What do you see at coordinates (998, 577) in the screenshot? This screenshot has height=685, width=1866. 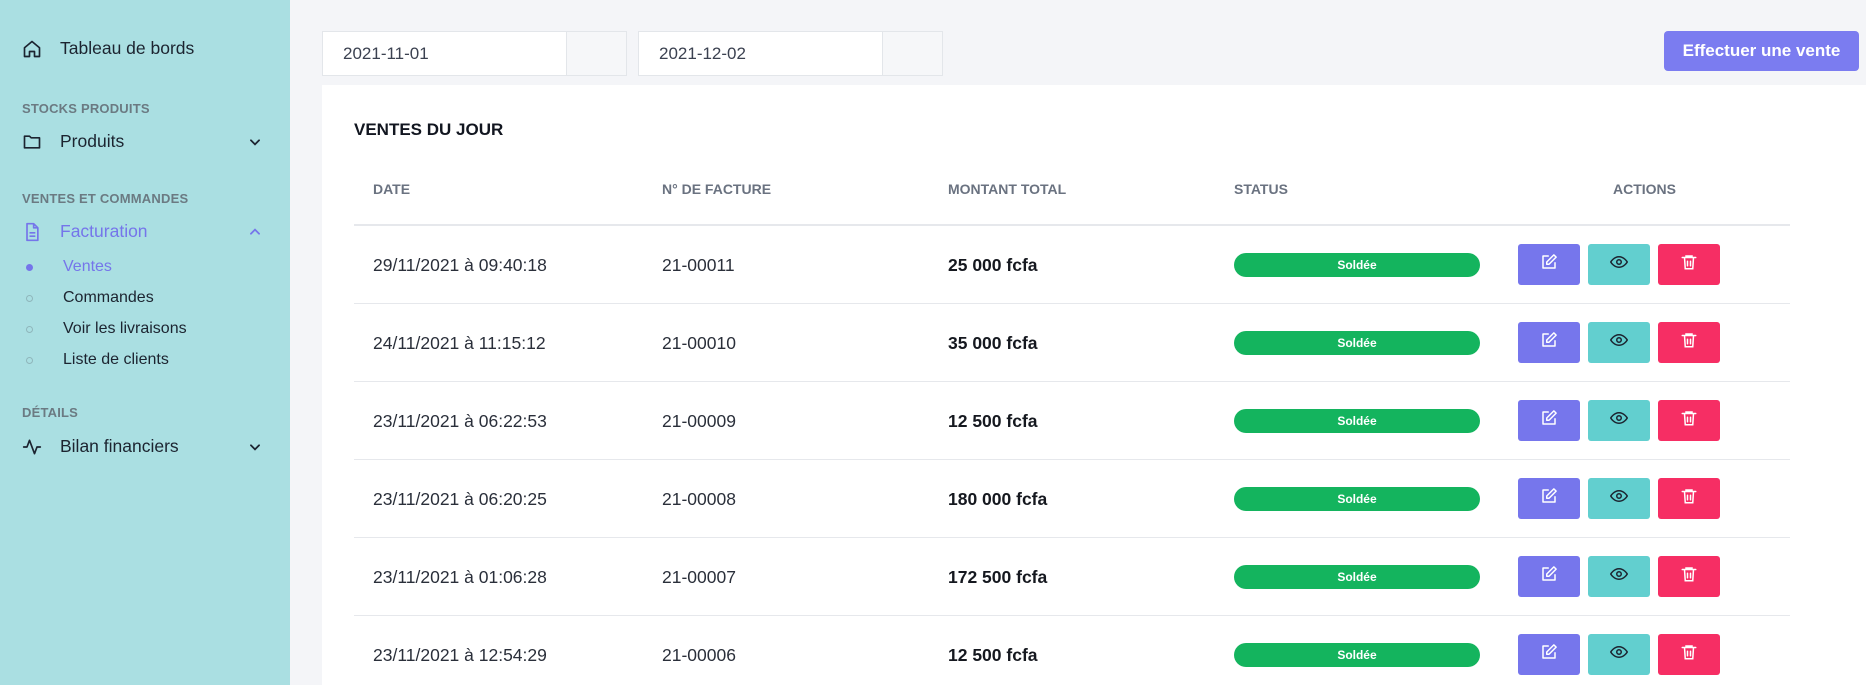 I see `cell-amount: 172 500 fcfa` at bounding box center [998, 577].